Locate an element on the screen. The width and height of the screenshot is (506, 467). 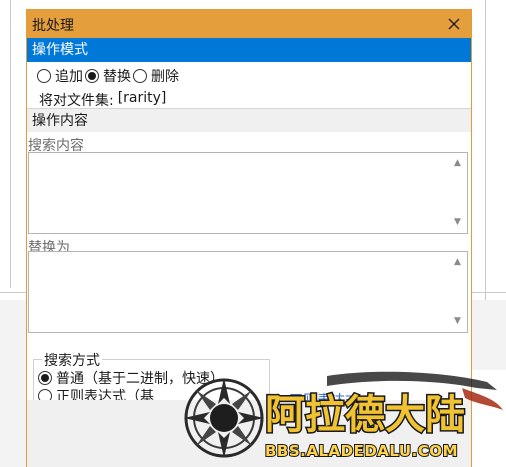
radio-label: 替换 is located at coordinates (117, 77).